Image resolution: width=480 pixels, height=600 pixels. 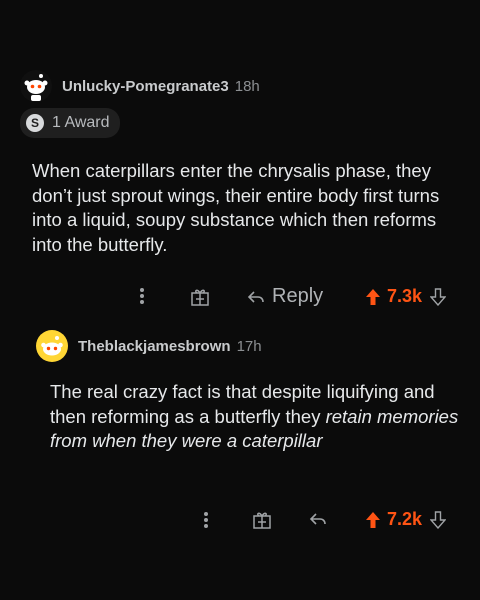 I want to click on comment-actions: 7.2k, so click(x=240, y=520).